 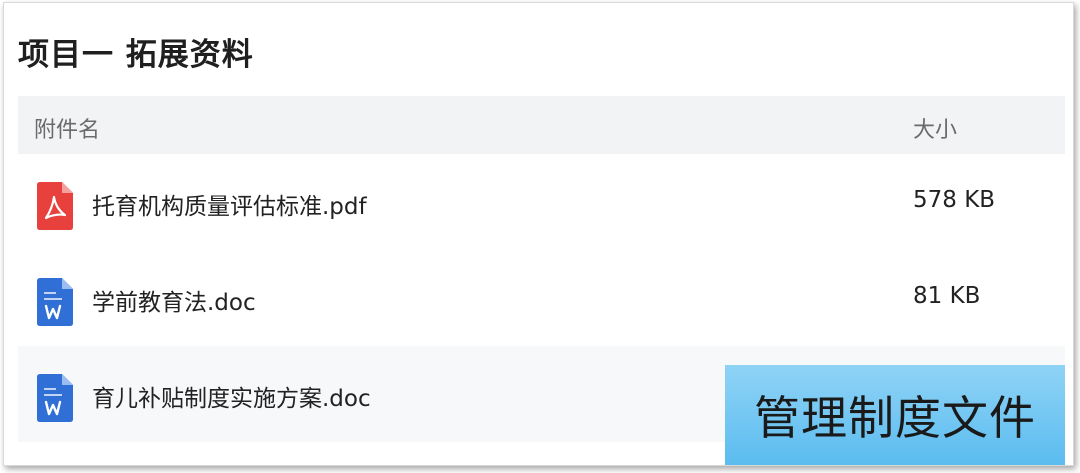 What do you see at coordinates (136, 55) in the screenshot?
I see `panel-title: 项目一 拓展资料` at bounding box center [136, 55].